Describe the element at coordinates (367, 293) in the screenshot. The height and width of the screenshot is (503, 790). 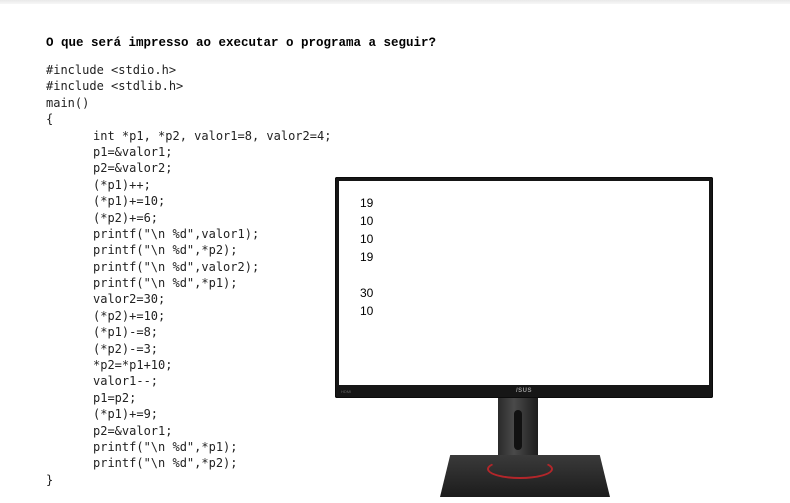
I see `output-line: 30` at that location.